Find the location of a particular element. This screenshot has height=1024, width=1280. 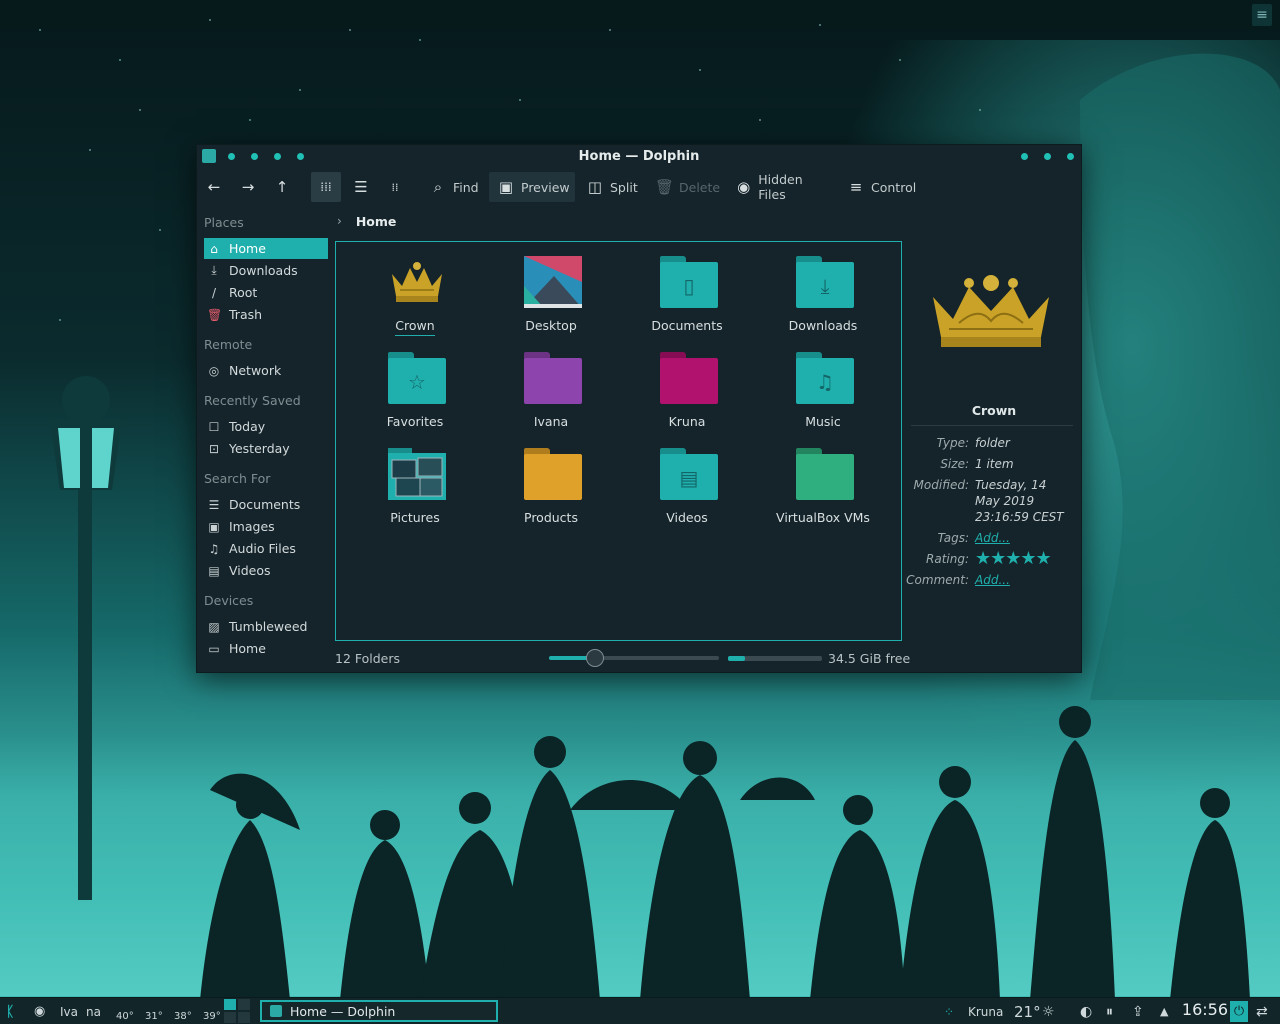

folder-icon is located at coordinates (553, 378).